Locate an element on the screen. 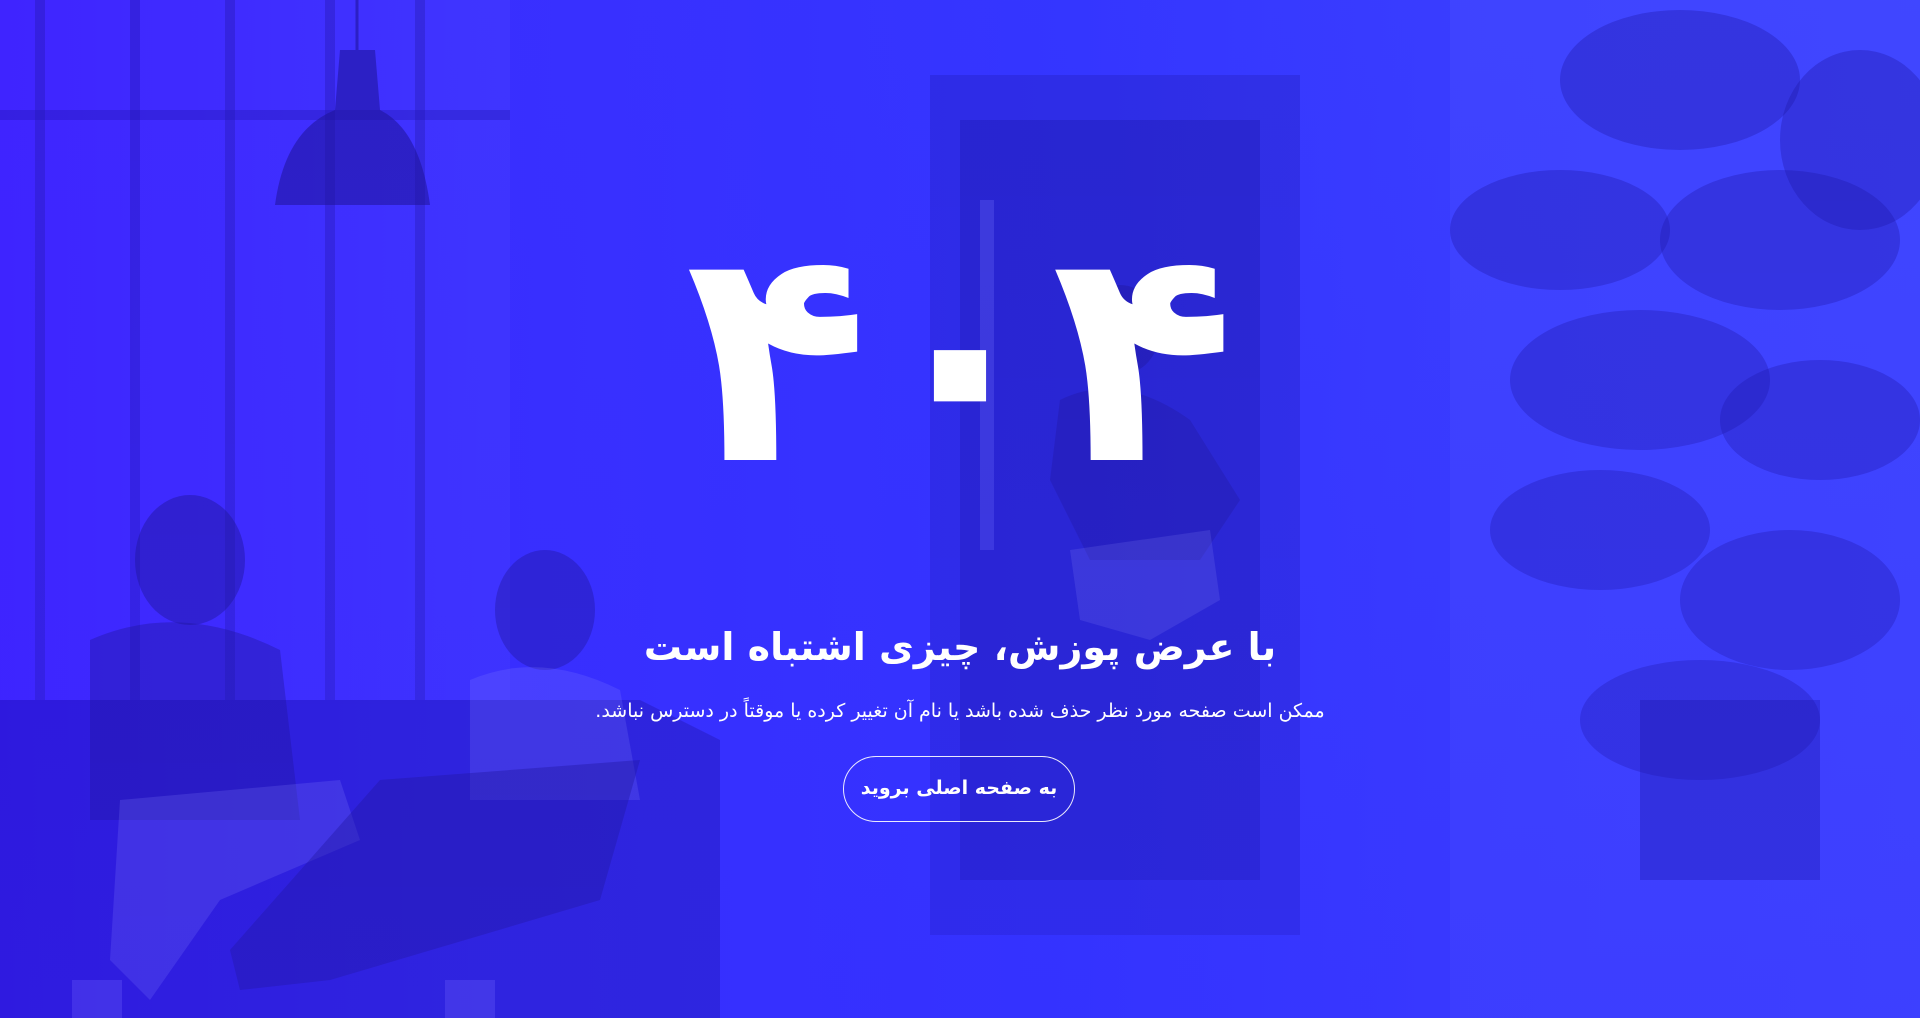 The width and height of the screenshot is (1920, 1018). error-code-404: ۴۰۴ is located at coordinates (960, 356).